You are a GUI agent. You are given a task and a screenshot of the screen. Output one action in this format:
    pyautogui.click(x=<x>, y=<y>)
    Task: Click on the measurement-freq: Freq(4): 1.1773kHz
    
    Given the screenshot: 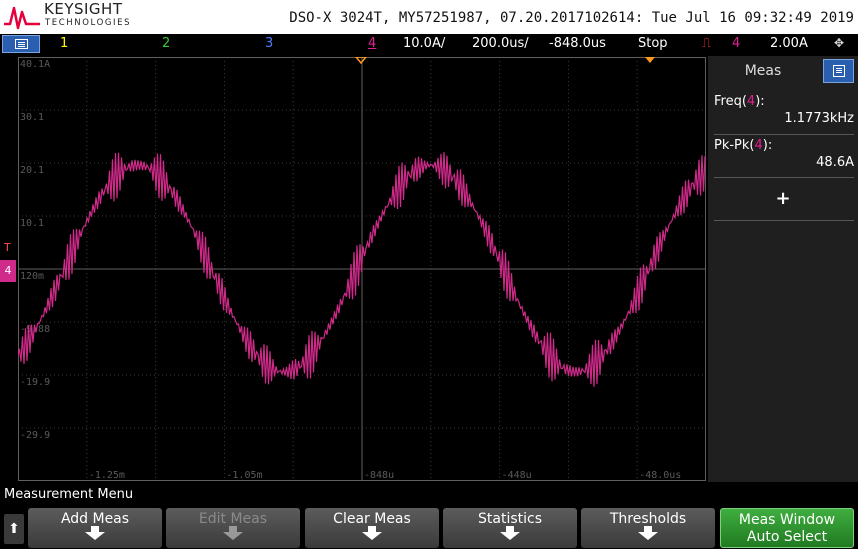 What is the action you would take?
    pyautogui.click(x=784, y=110)
    